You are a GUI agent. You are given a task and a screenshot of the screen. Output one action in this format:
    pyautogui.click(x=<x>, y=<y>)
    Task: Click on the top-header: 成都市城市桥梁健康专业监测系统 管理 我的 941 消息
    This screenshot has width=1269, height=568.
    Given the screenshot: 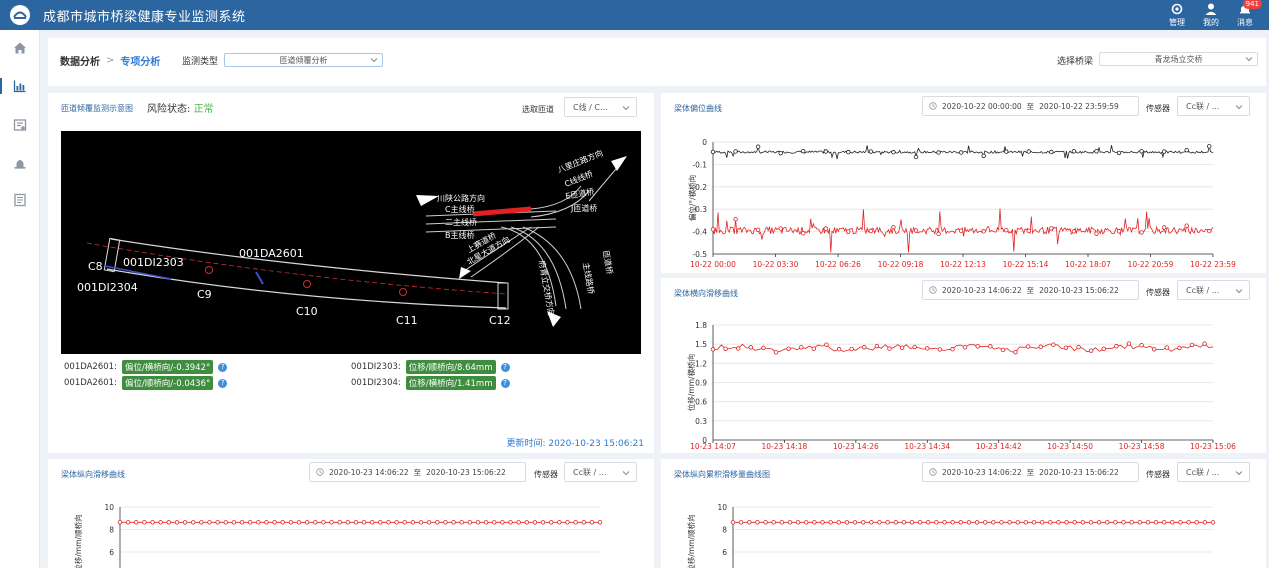 What is the action you would take?
    pyautogui.click(x=634, y=15)
    